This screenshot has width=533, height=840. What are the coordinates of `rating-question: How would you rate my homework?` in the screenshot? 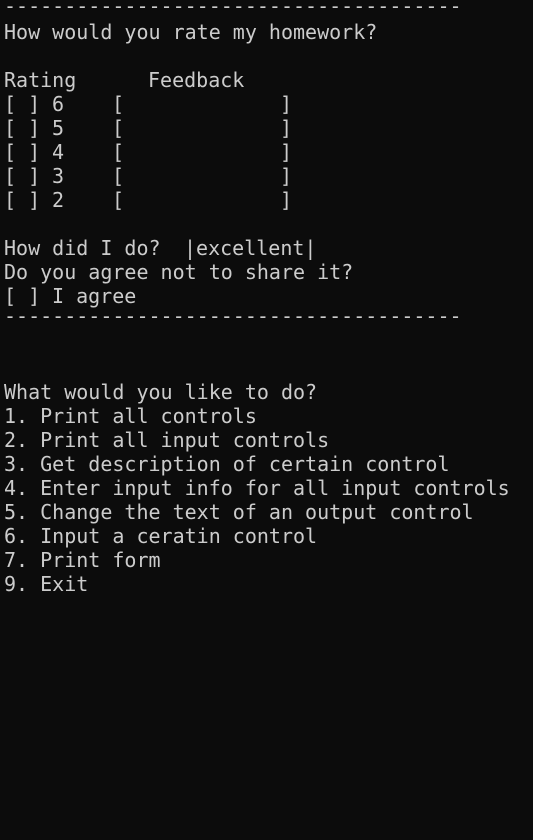 It's located at (191, 32).